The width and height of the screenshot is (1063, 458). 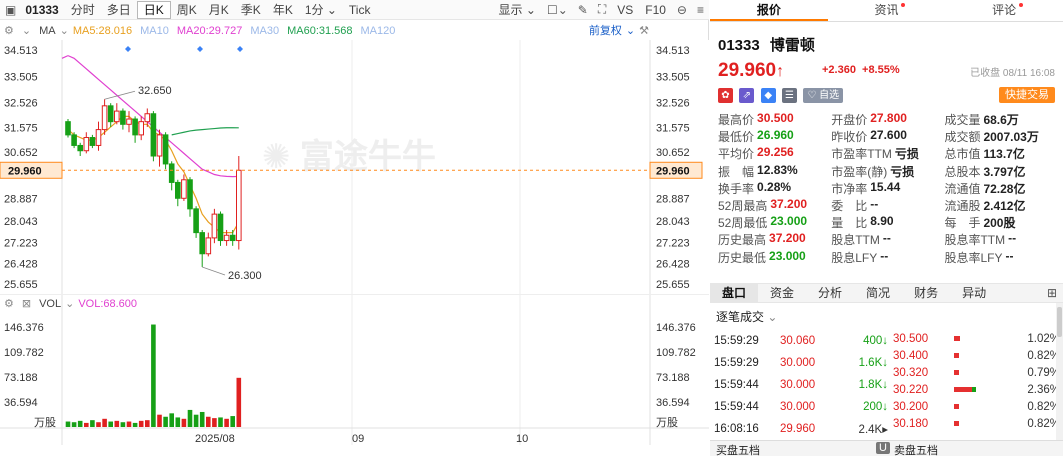 What do you see at coordinates (251, 10) in the screenshot?
I see `tab-quarterly-k: 季K` at bounding box center [251, 10].